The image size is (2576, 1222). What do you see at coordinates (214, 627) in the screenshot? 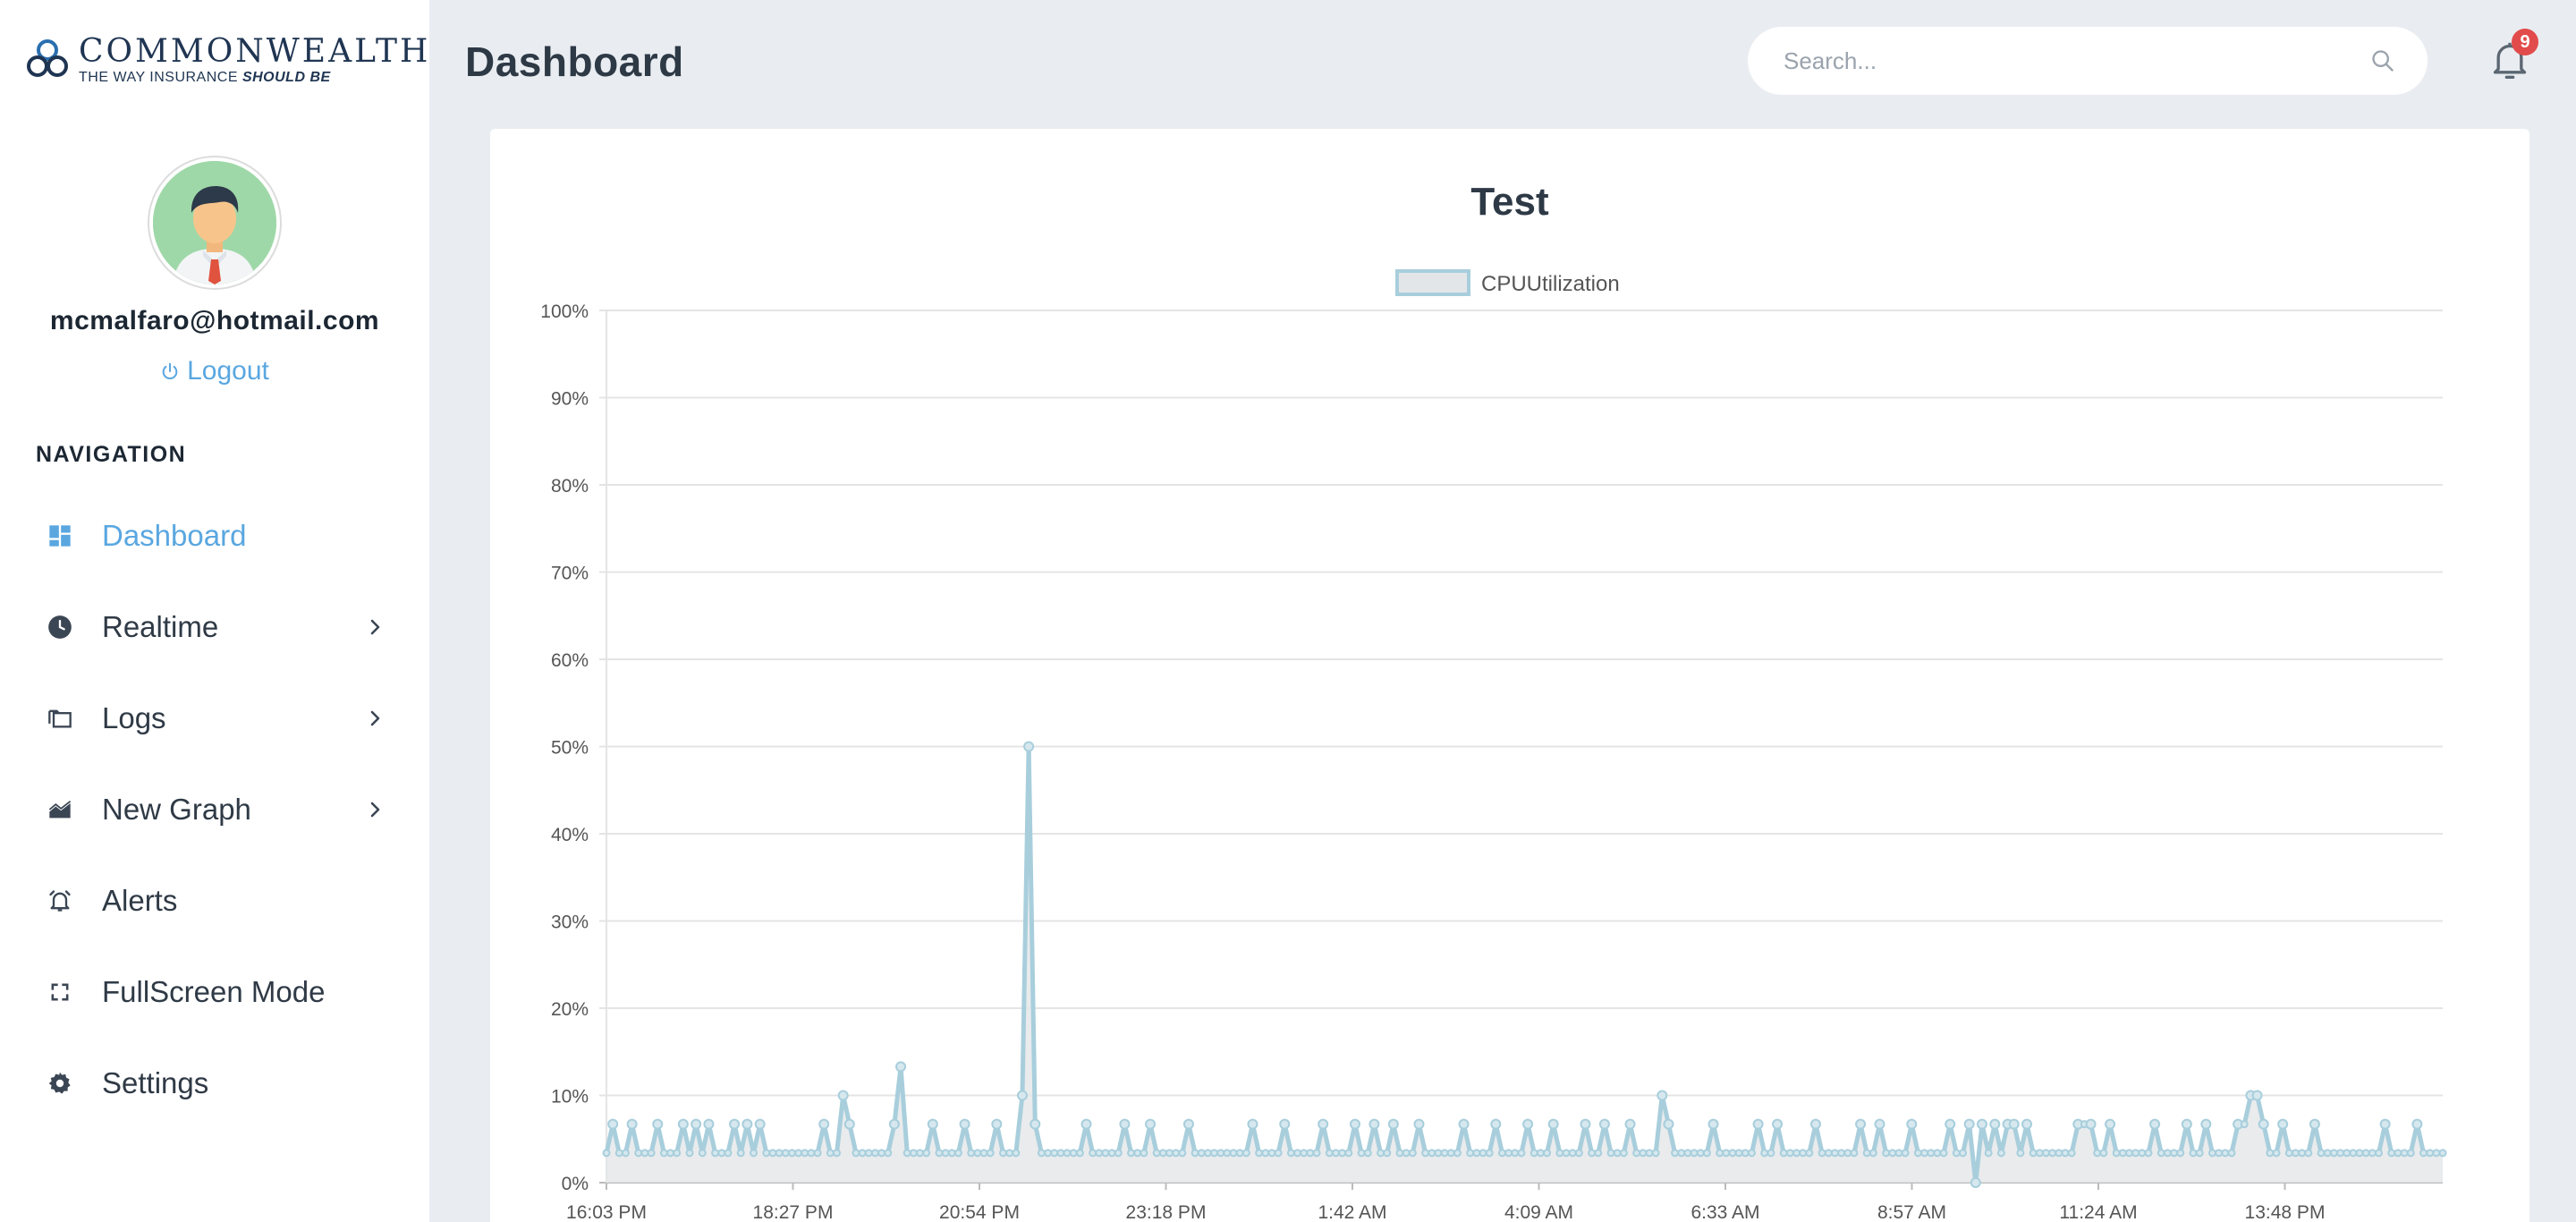
I see `sidebar-item-realtime: Realtime` at bounding box center [214, 627].